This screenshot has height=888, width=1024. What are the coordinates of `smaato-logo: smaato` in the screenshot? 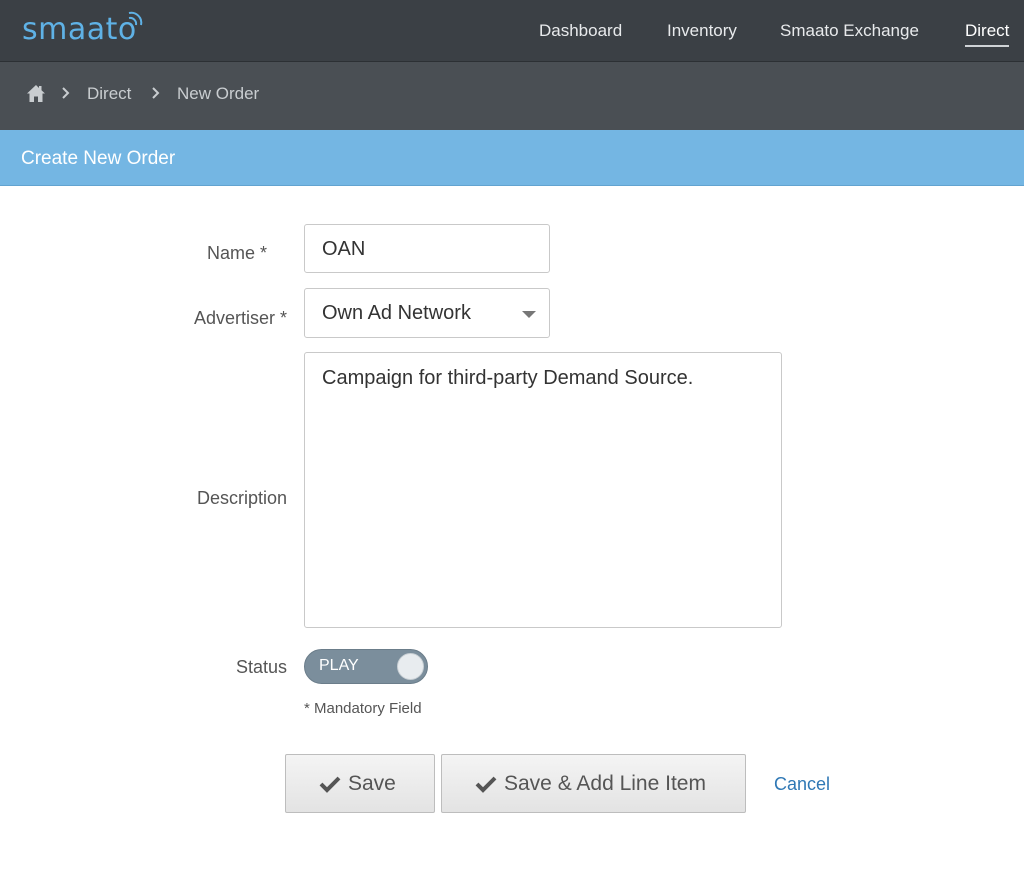 It's located at (82, 29).